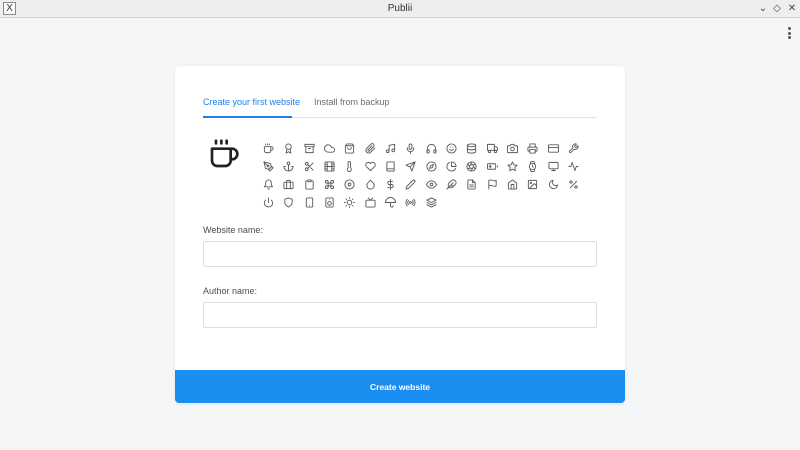 The width and height of the screenshot is (800, 450). I want to click on cloud-icon, so click(330, 148).